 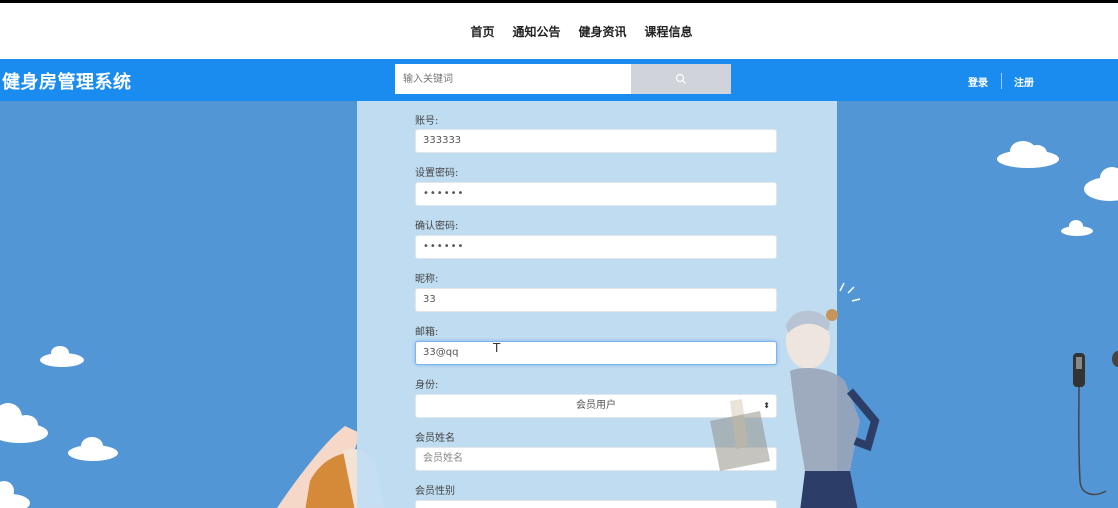 I want to click on brand-title: 健身房管理系统, so click(x=67, y=82).